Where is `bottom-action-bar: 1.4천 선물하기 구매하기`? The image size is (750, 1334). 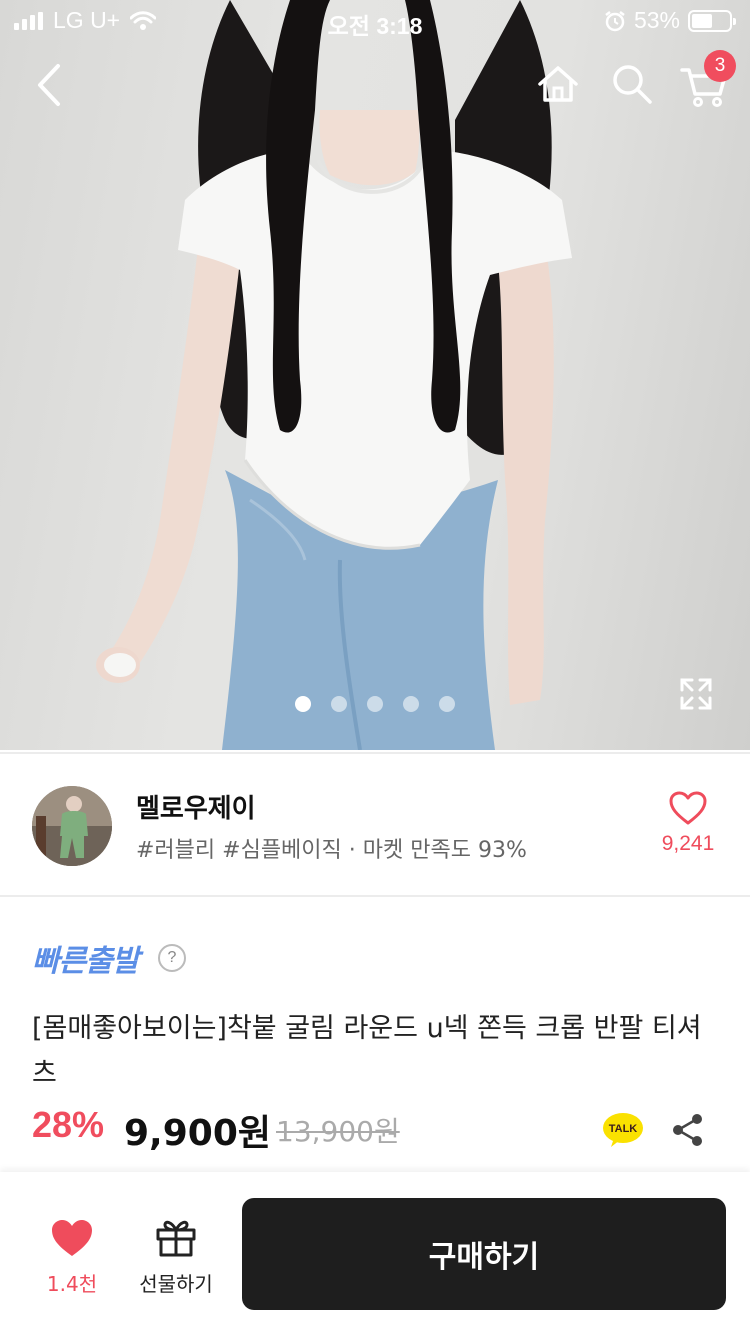
bottom-action-bar: 1.4천 선물하기 구매하기 is located at coordinates (375, 1253).